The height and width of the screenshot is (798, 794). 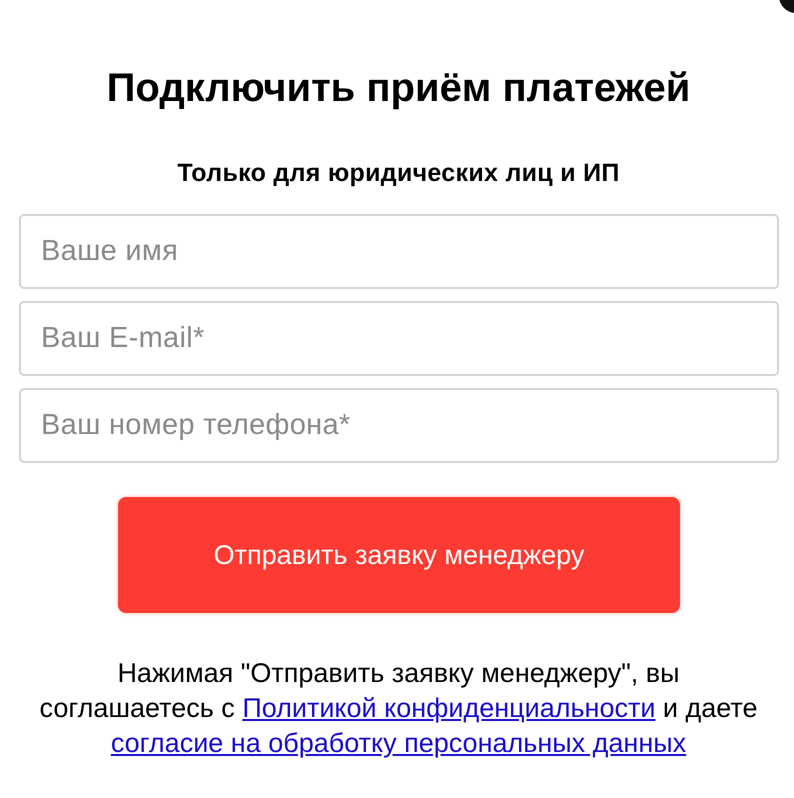 What do you see at coordinates (399, 555) in the screenshot?
I see `submit-button: Отправить заявку менеджеру` at bounding box center [399, 555].